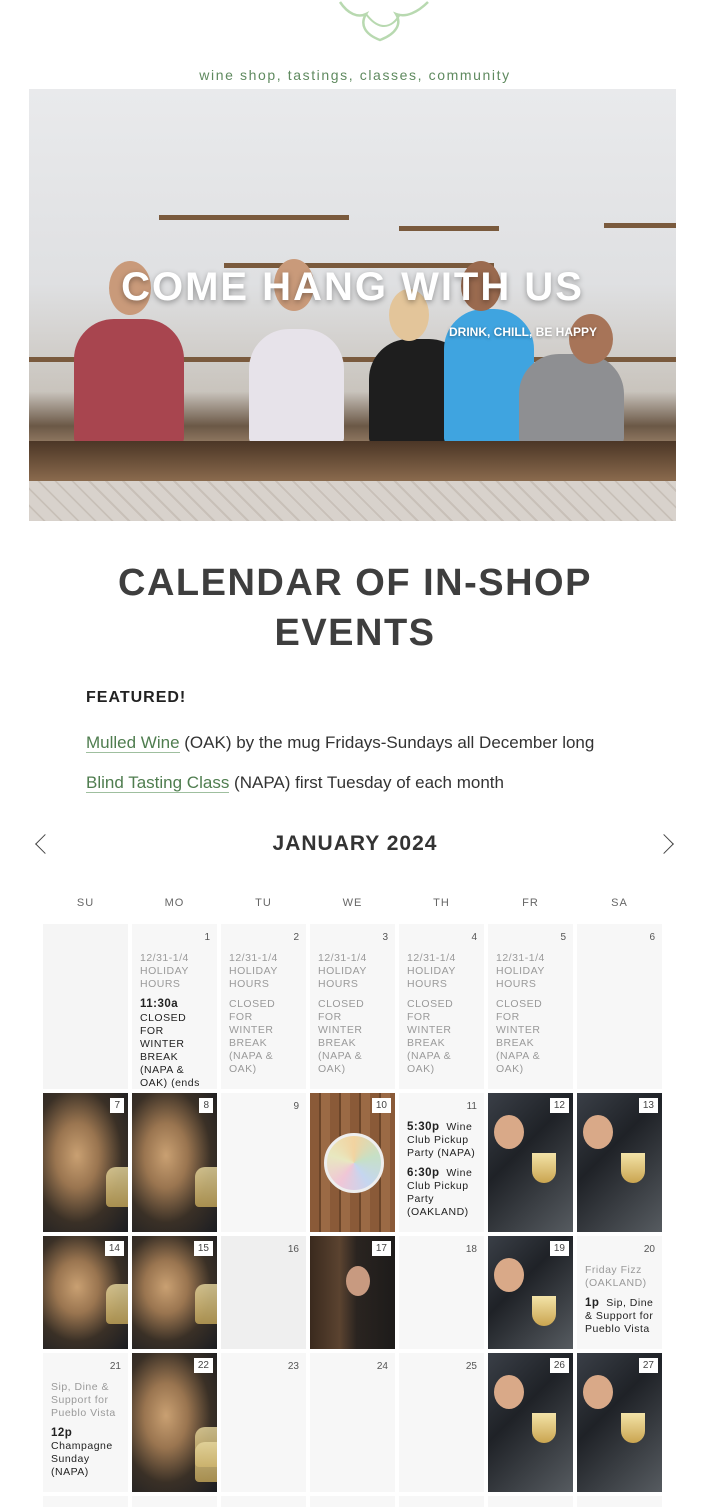 The height and width of the screenshot is (1507, 710). Describe the element at coordinates (203, 1365) in the screenshot. I see `day-number: 22` at that location.